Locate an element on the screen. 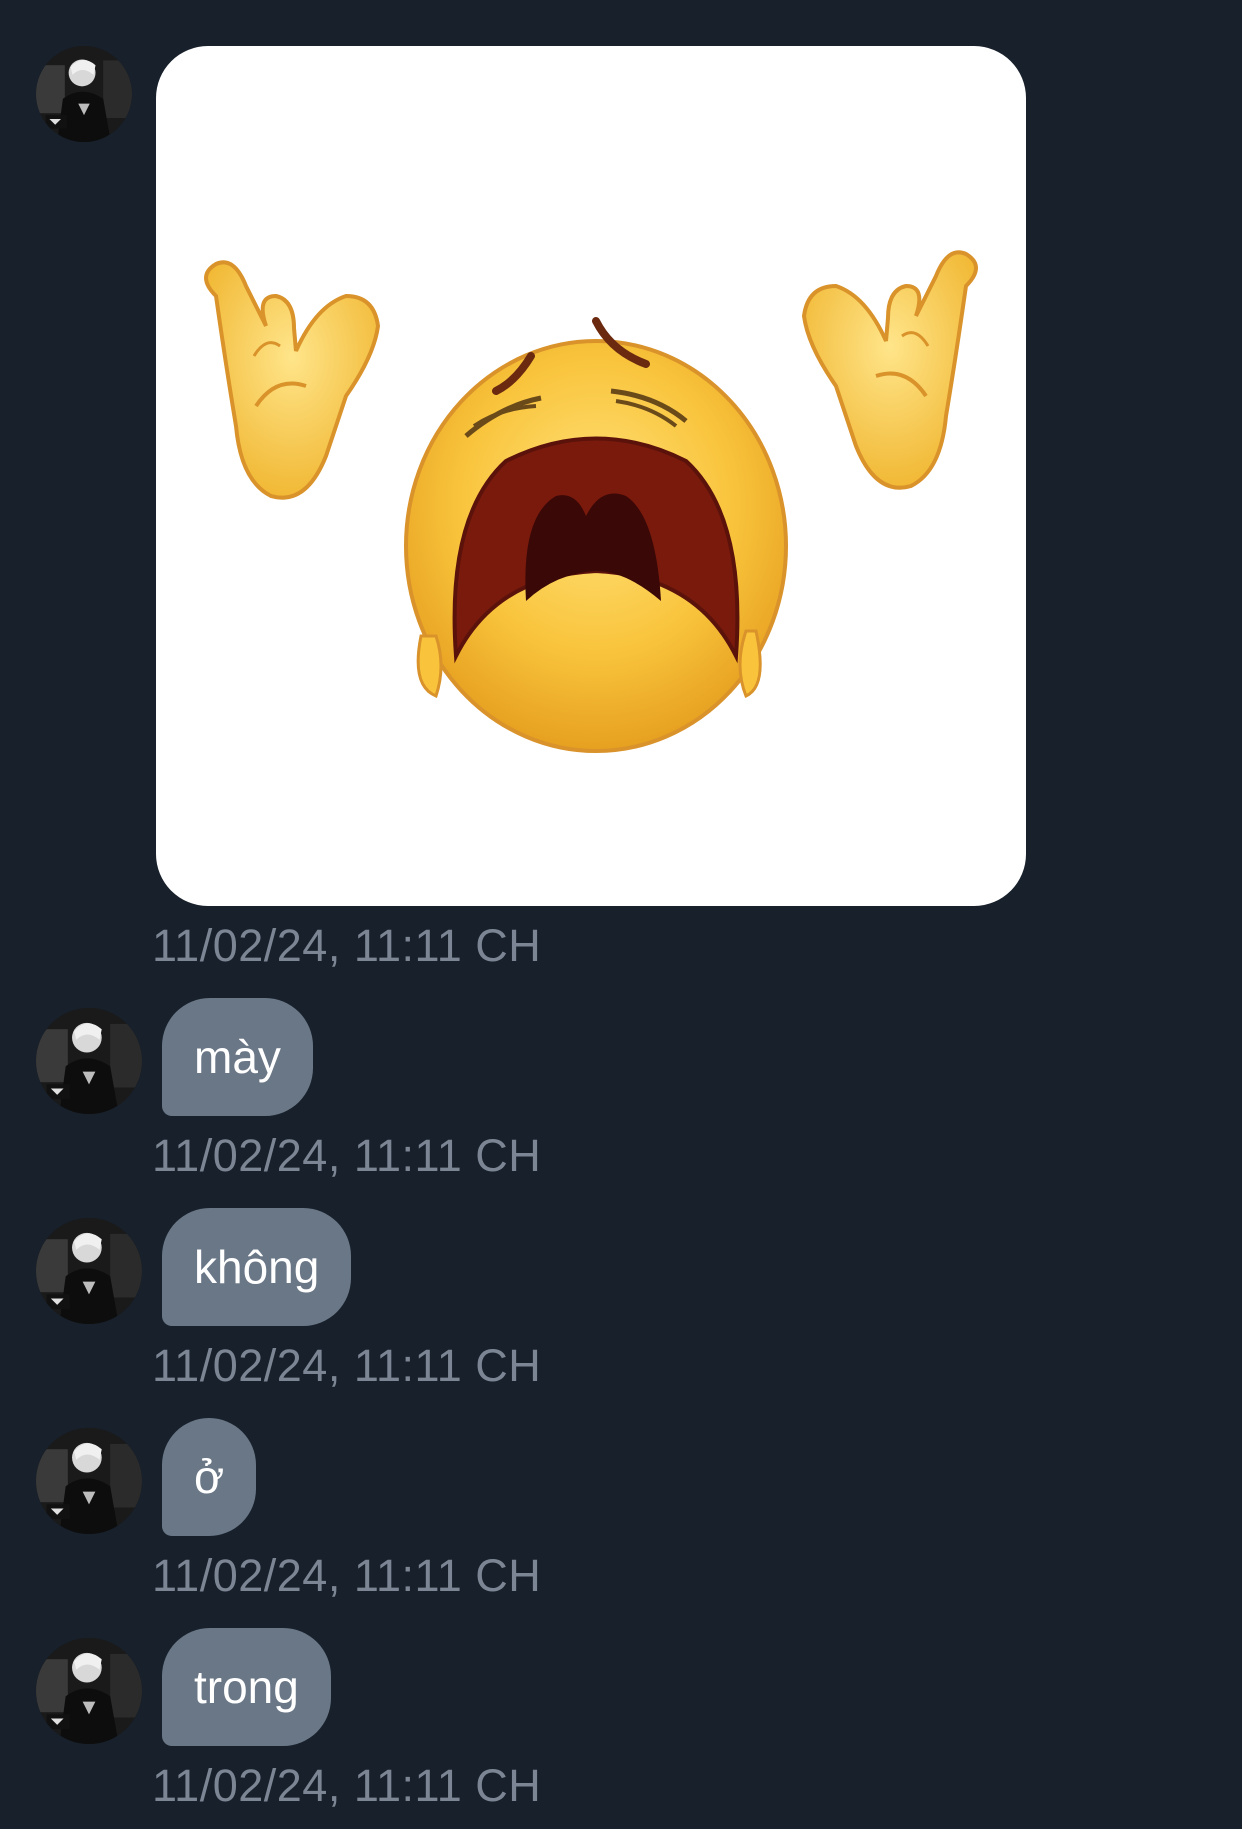 This screenshot has width=1242, height=1829. message-bubble: không is located at coordinates (257, 1267).